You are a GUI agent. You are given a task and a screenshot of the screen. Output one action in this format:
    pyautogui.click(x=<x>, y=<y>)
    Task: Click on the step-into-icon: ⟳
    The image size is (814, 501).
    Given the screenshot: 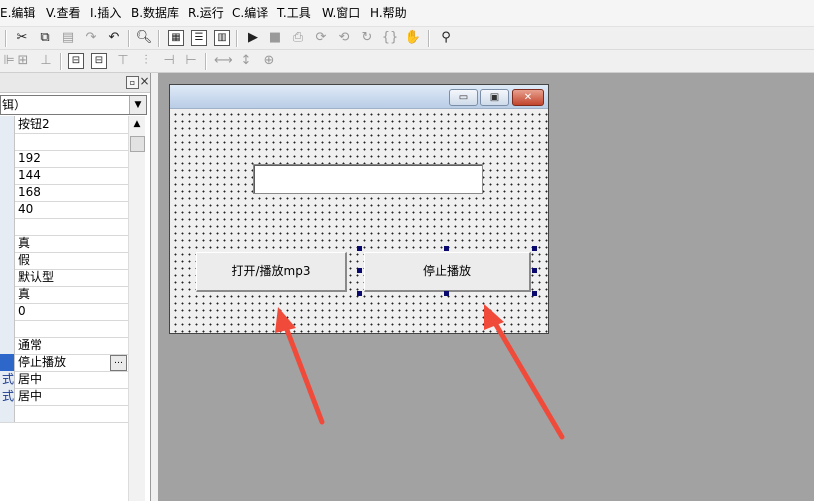 What is the action you would take?
    pyautogui.click(x=321, y=38)
    